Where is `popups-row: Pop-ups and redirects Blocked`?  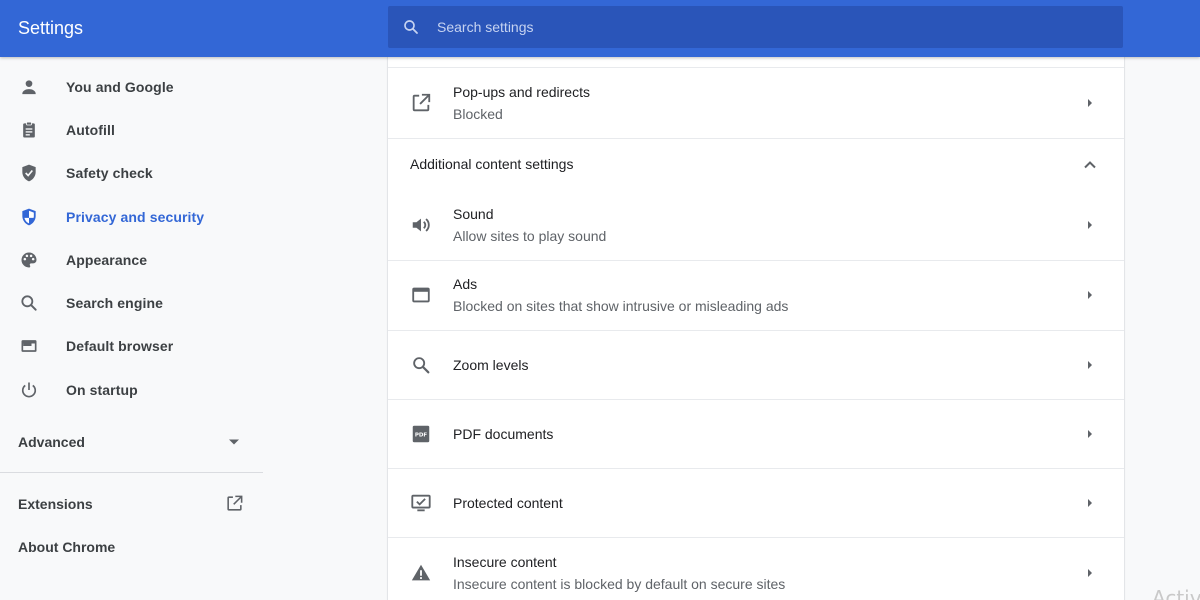
popups-row: Pop-ups and redirects Blocked is located at coordinates (756, 103).